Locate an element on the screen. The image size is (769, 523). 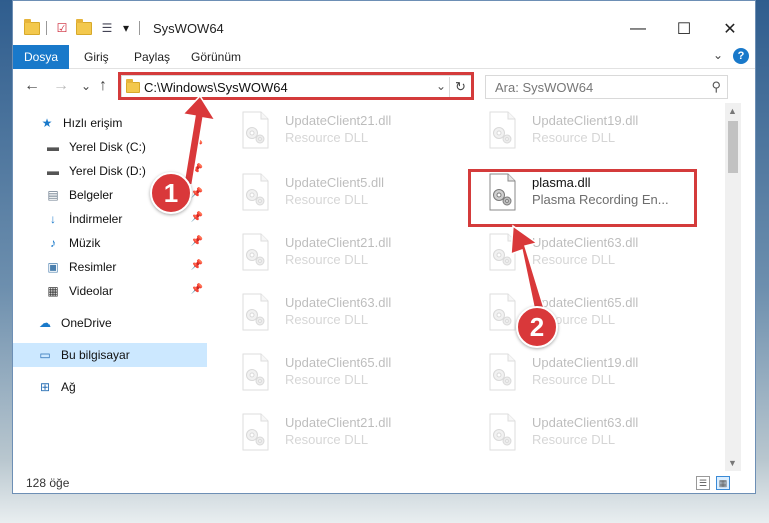
sidebar-item-label: Yerel Disk (C:) is located at coordinates (107, 147).